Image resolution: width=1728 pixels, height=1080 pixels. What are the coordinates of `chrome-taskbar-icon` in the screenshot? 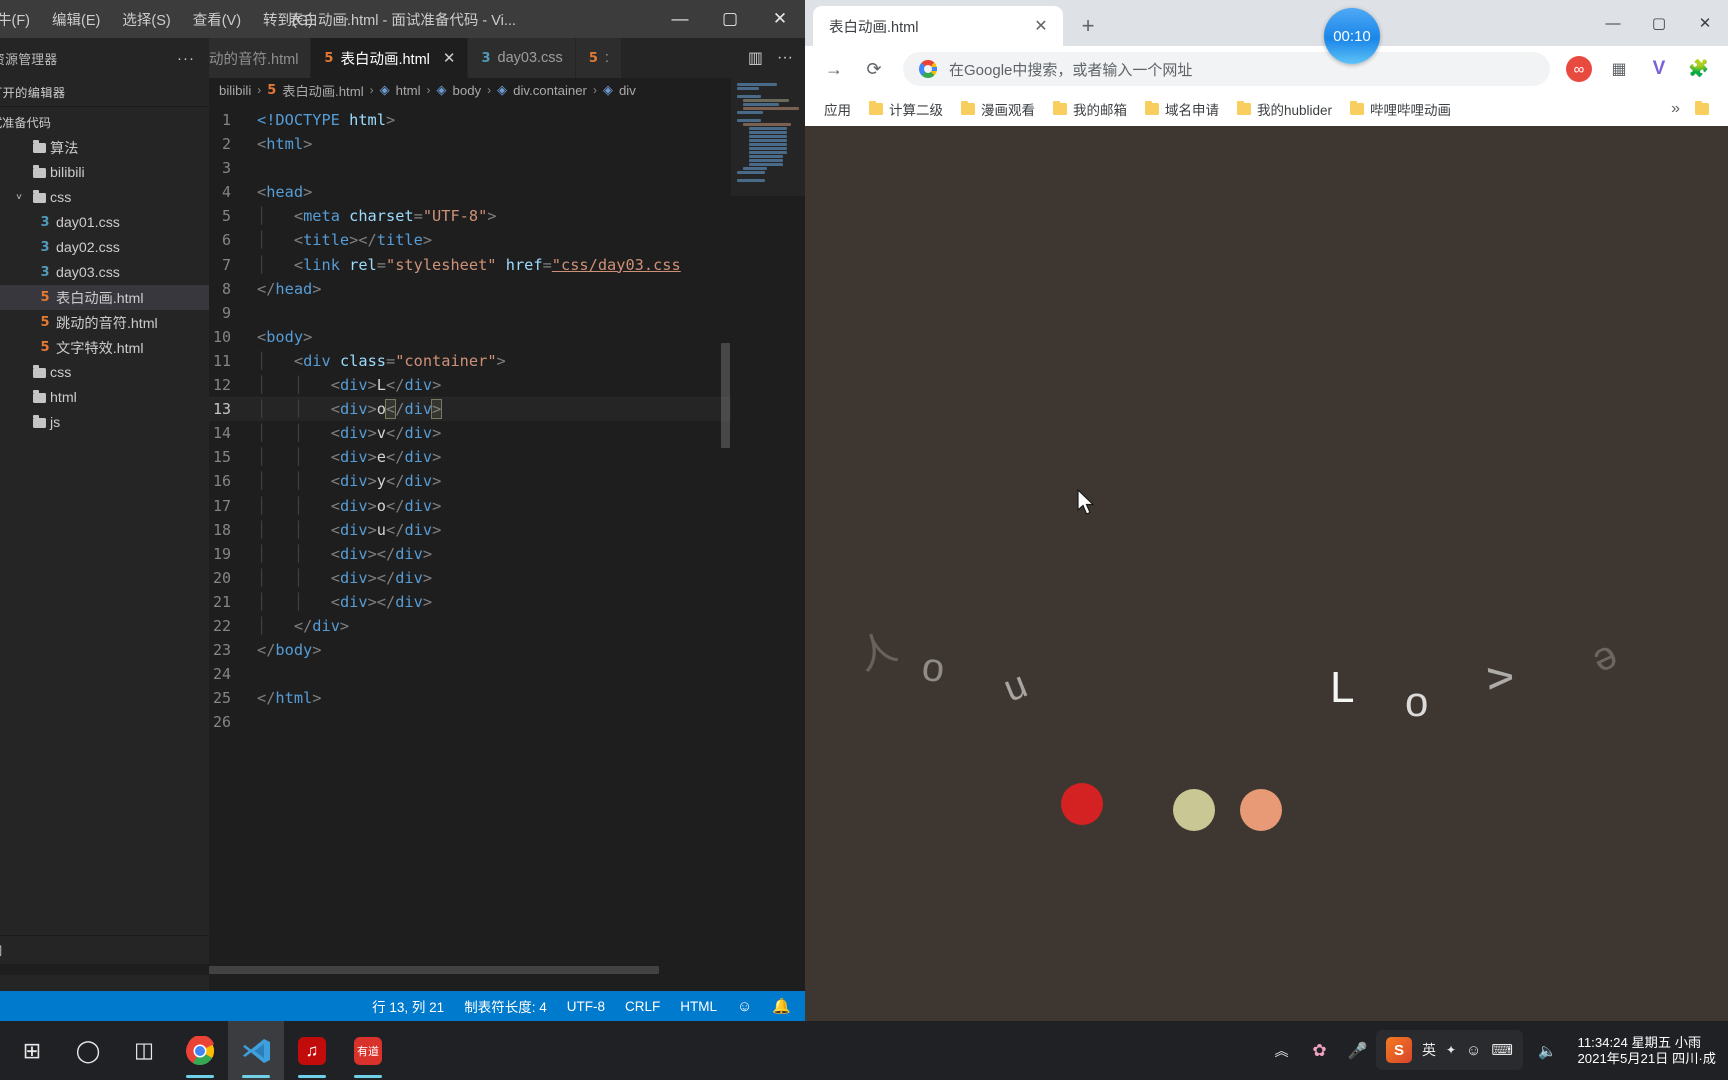 It's located at (200, 1050).